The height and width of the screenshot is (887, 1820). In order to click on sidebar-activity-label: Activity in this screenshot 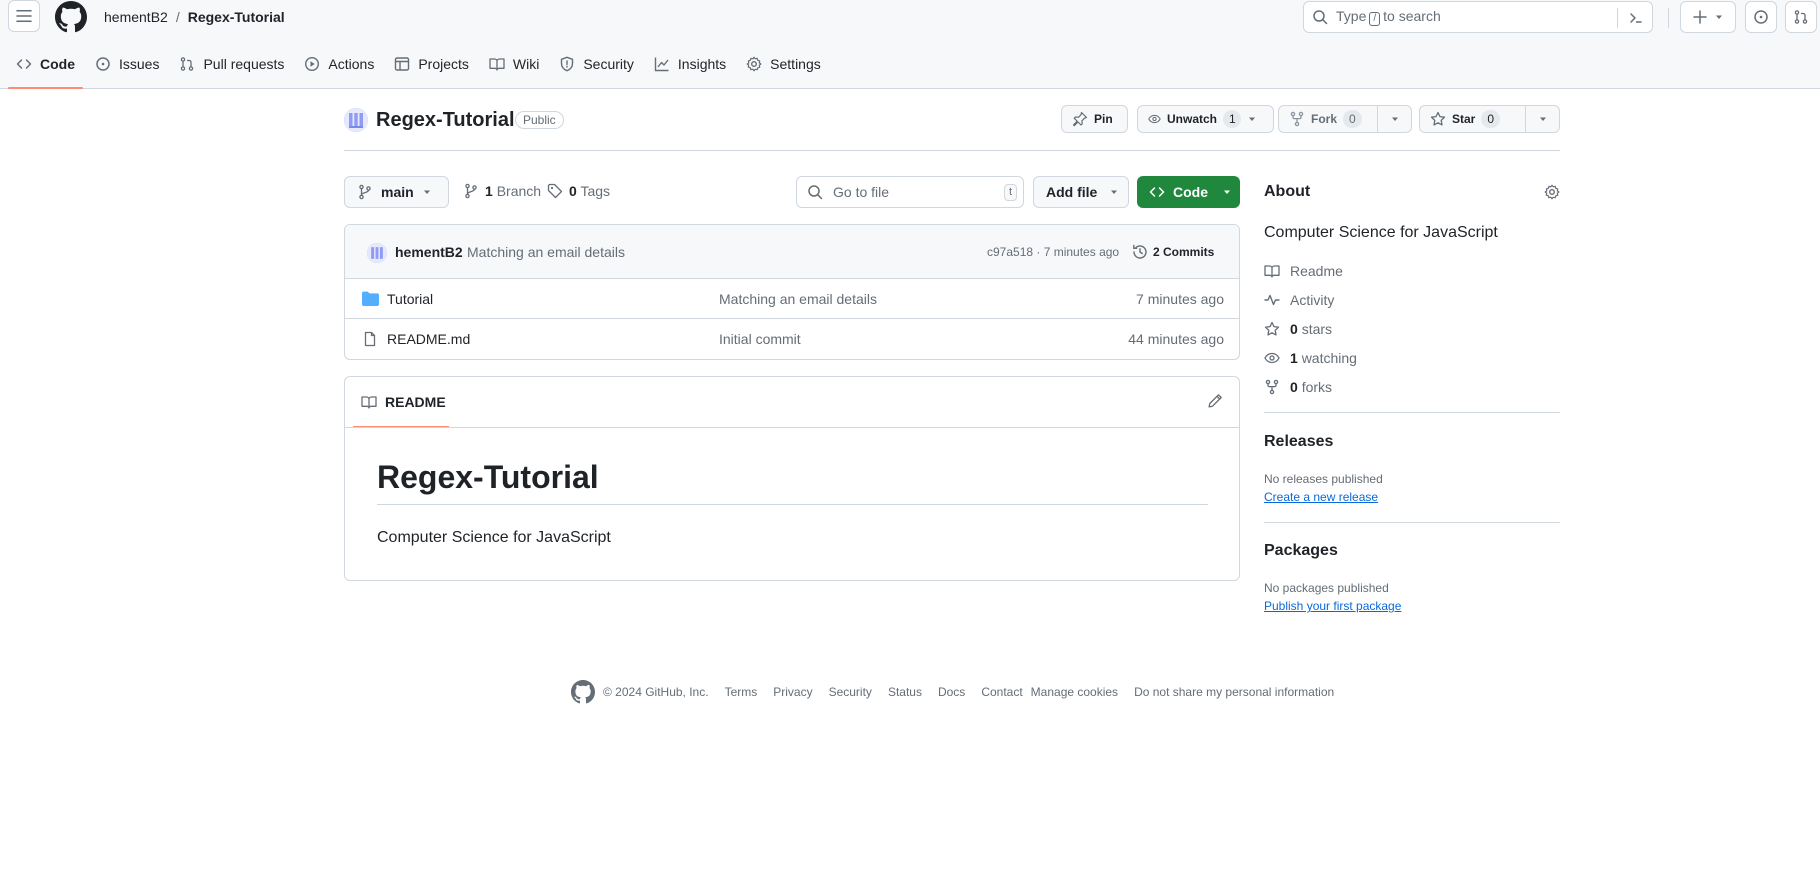, I will do `click(1312, 300)`.